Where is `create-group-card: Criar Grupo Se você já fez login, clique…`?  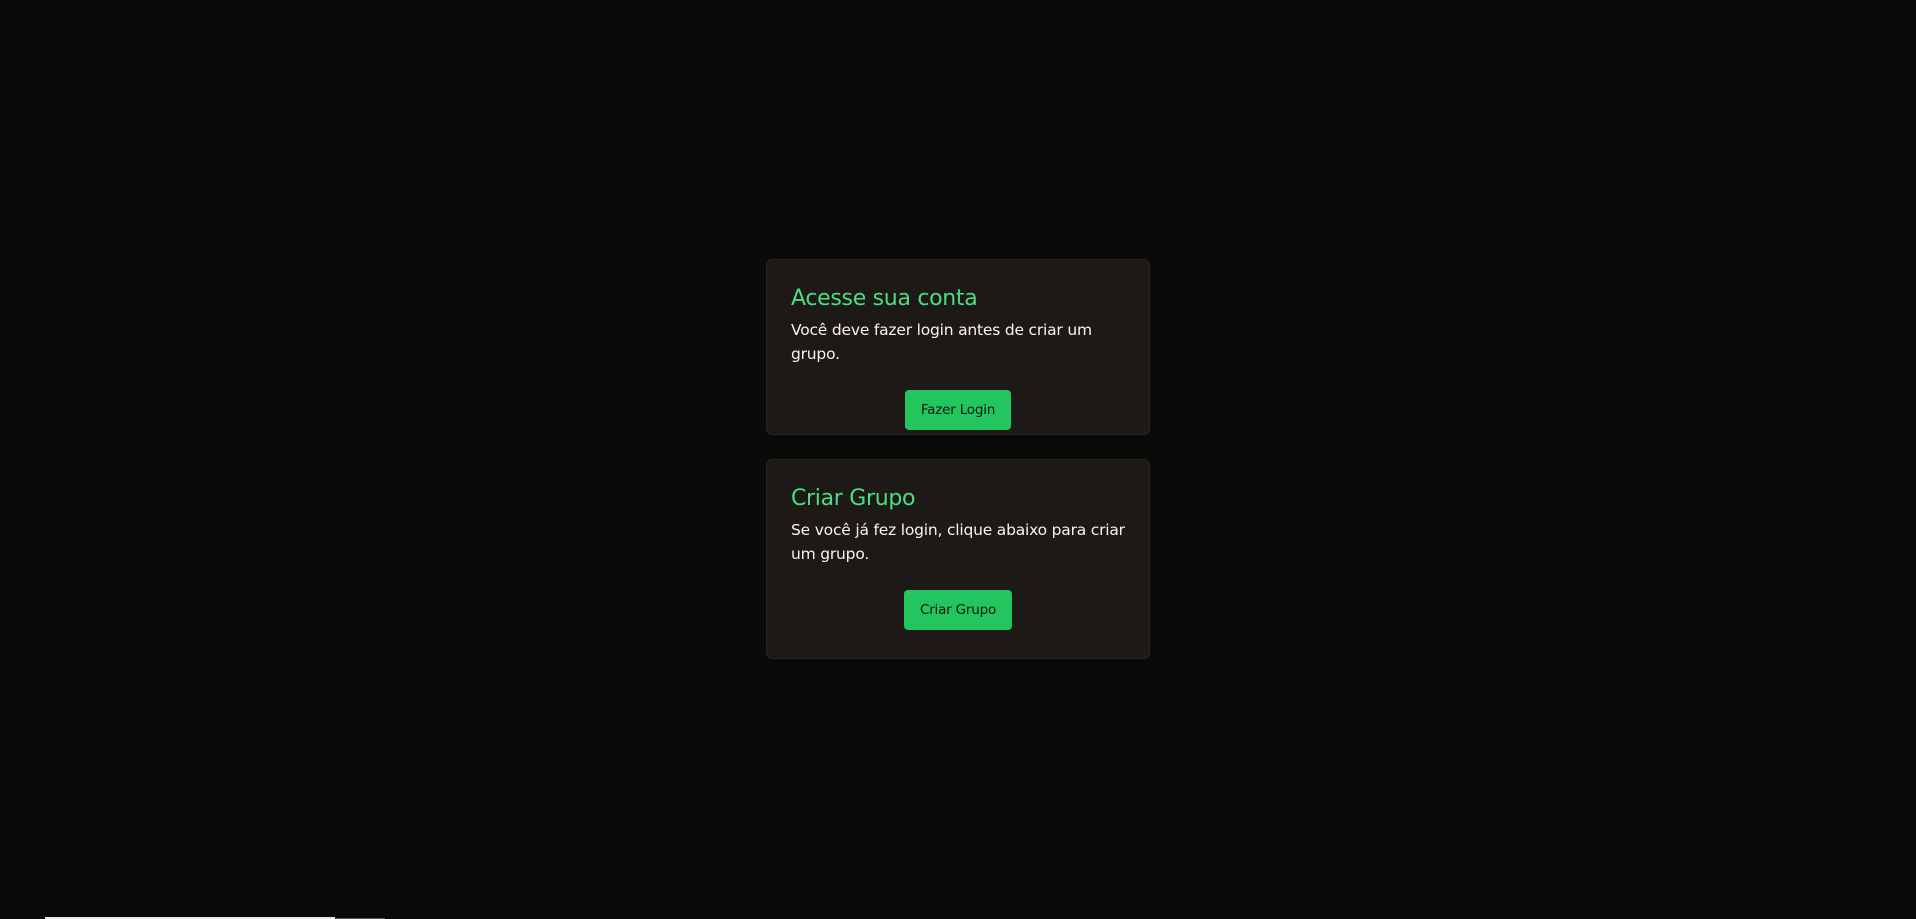
create-group-card: Criar Grupo Se você já fez login, clique… is located at coordinates (958, 559).